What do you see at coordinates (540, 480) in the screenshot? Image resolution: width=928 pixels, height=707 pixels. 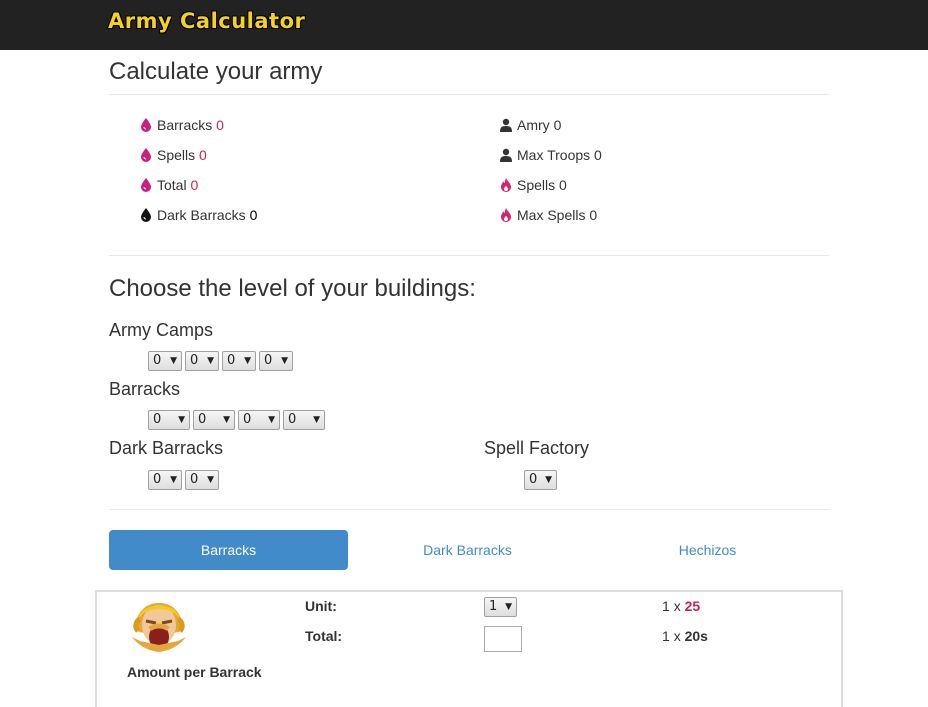 I see `spell-factory-level-select: 0 ▼` at bounding box center [540, 480].